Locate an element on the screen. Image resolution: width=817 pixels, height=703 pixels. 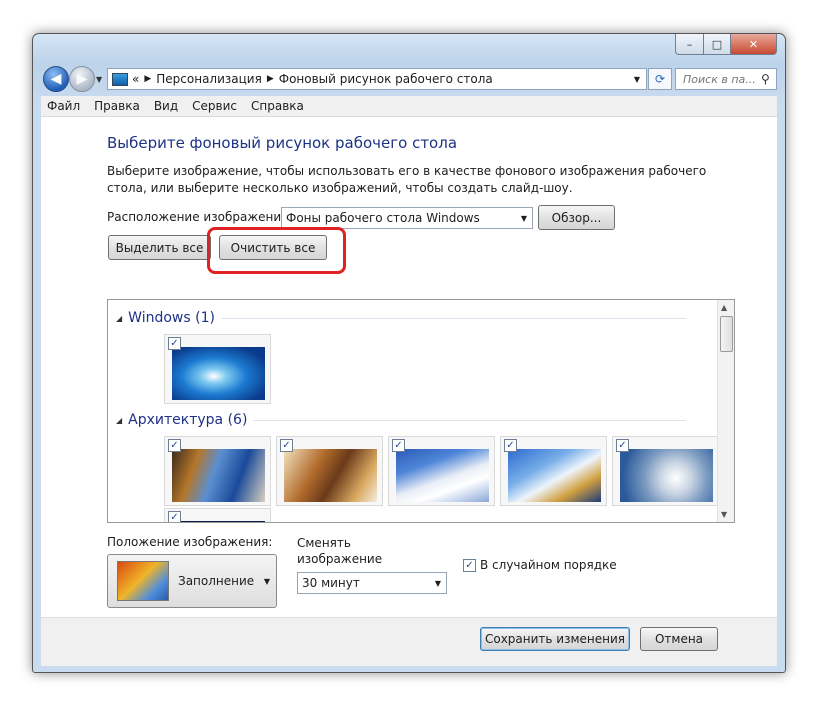
minimize-button: – is located at coordinates (689, 44).